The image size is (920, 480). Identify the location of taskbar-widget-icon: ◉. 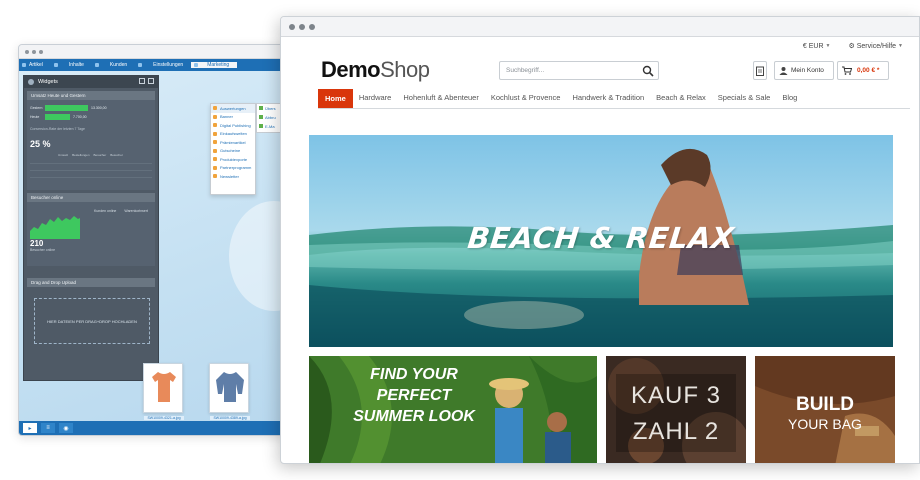
(66, 428).